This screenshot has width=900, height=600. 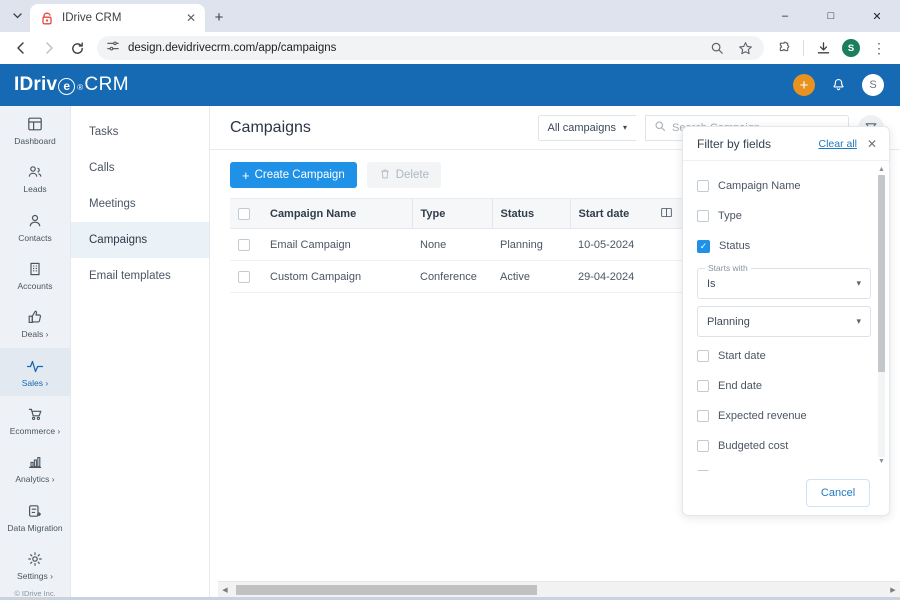 What do you see at coordinates (35, 286) in the screenshot?
I see `sidebar-item-label: Accounts` at bounding box center [35, 286].